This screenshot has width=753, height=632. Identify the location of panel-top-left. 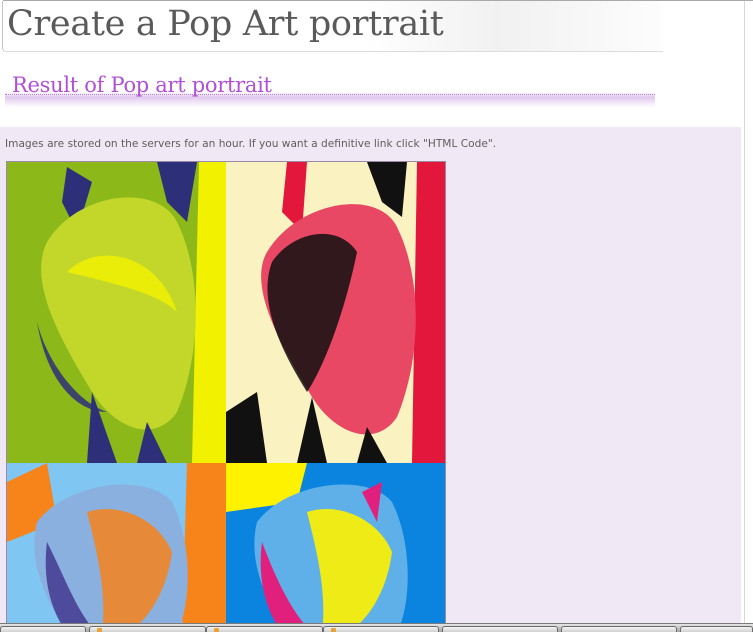
(116, 312).